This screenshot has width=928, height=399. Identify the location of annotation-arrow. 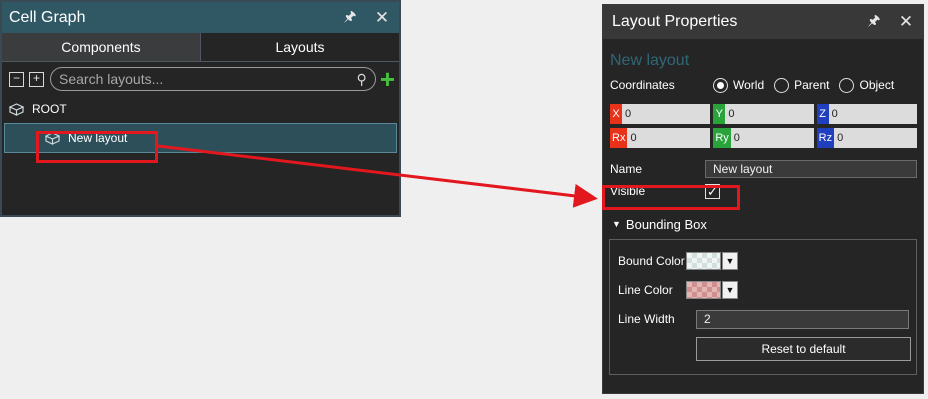
(377, 176).